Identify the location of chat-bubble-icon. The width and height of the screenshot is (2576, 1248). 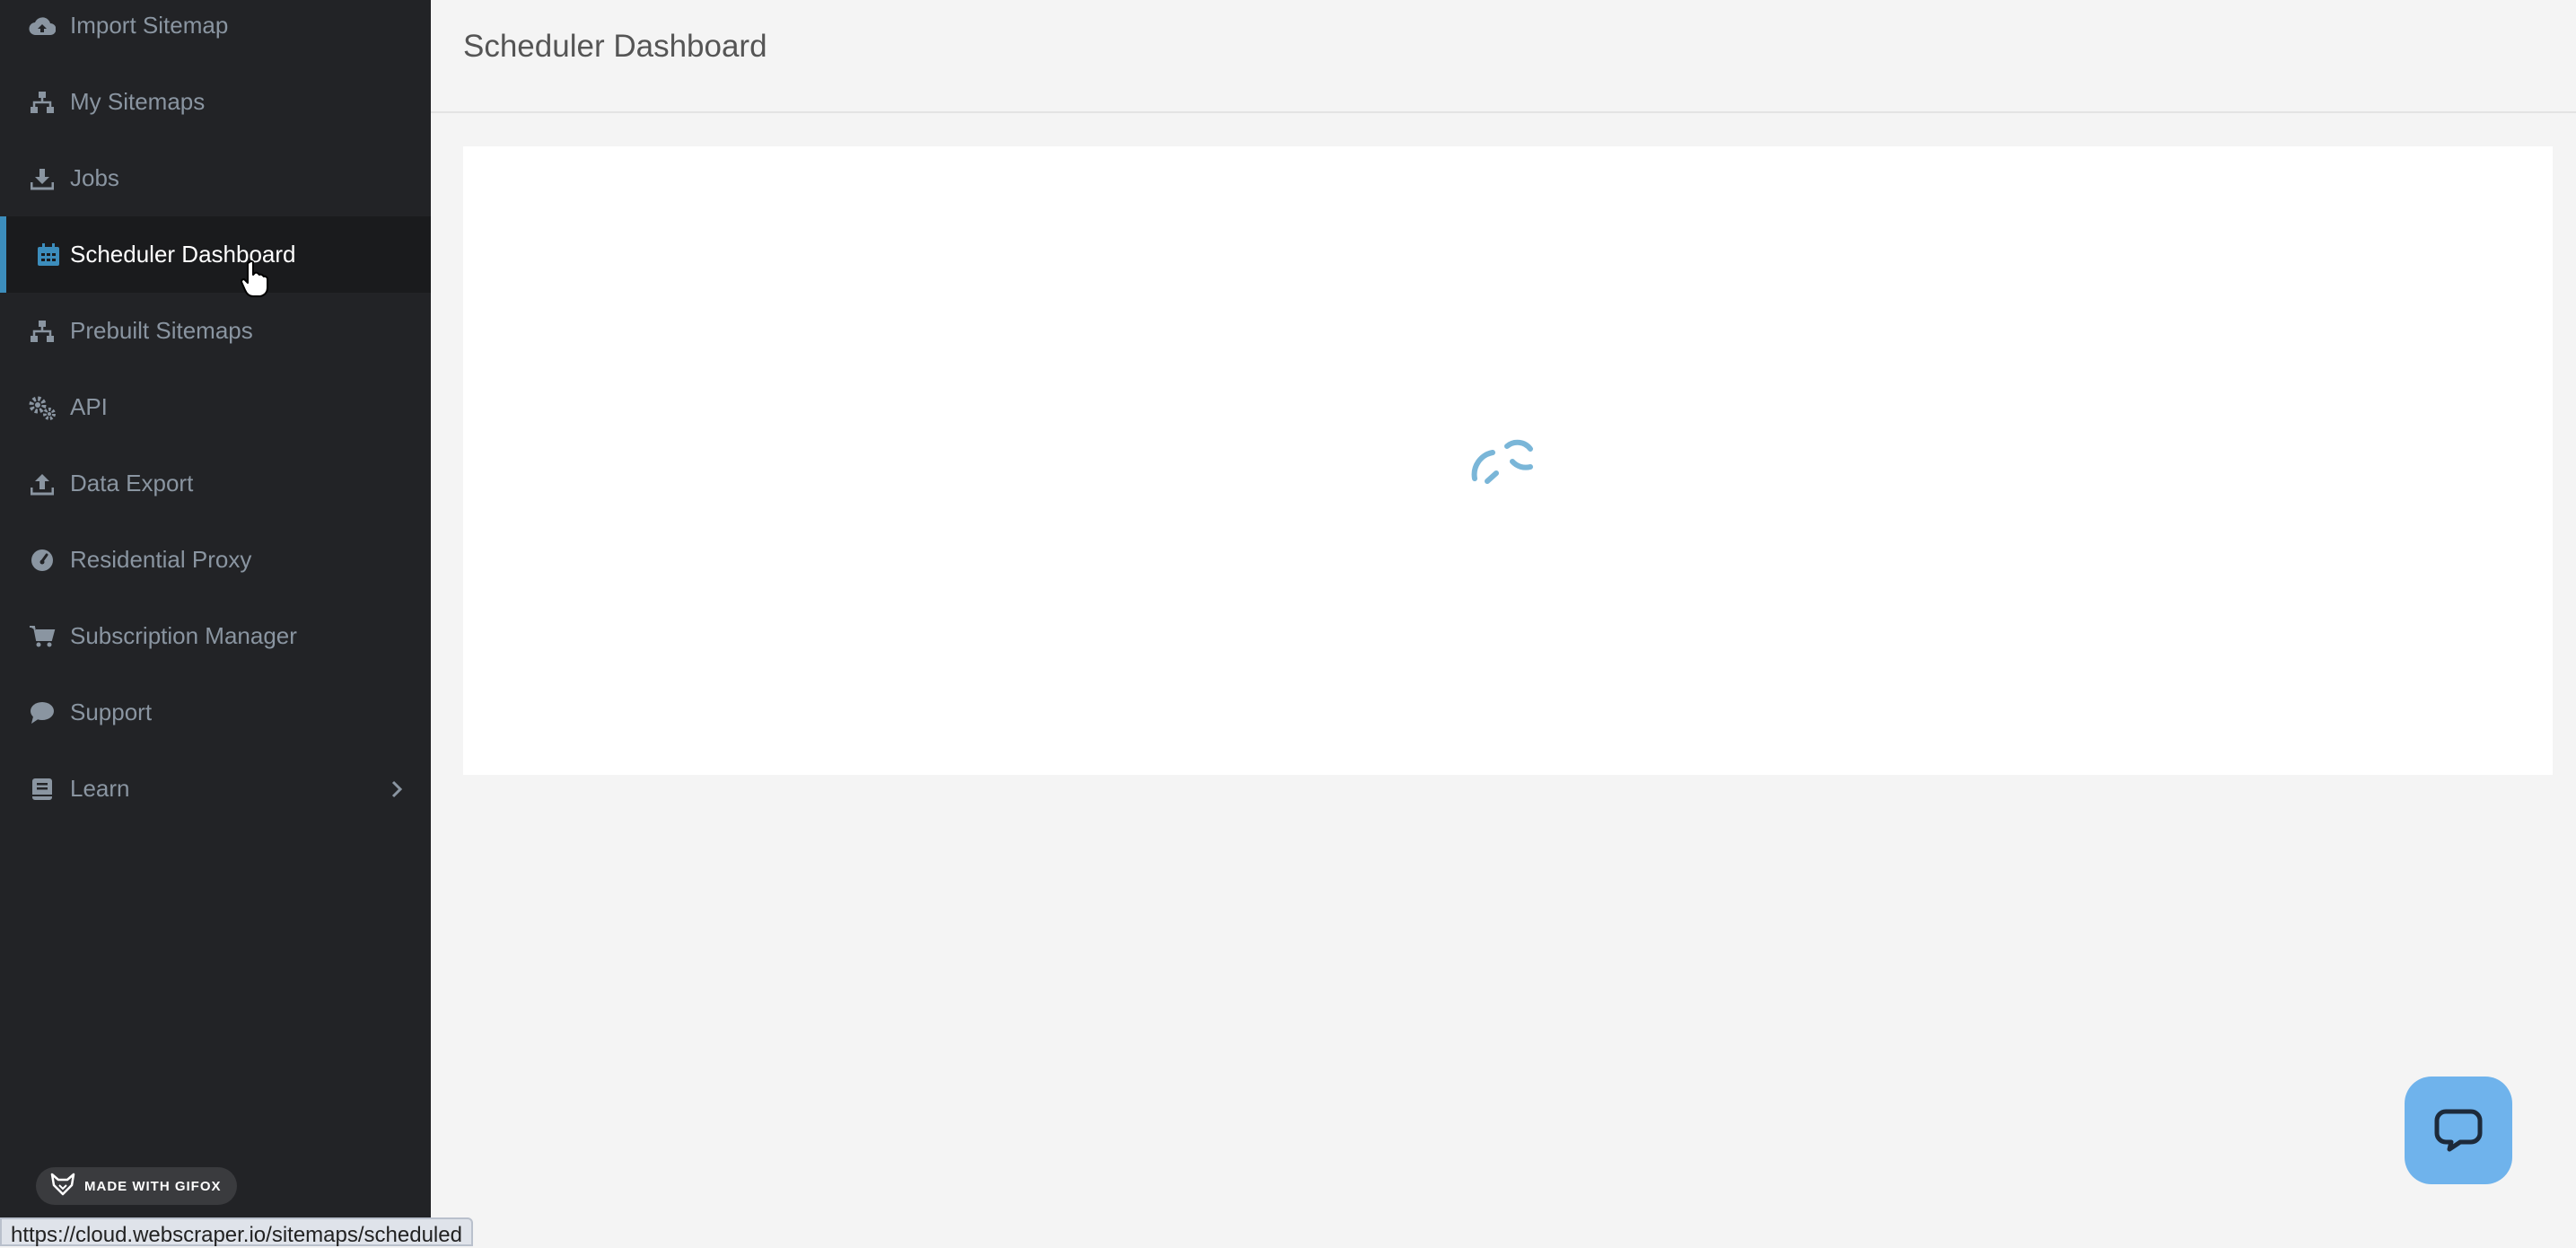
(2458, 1130).